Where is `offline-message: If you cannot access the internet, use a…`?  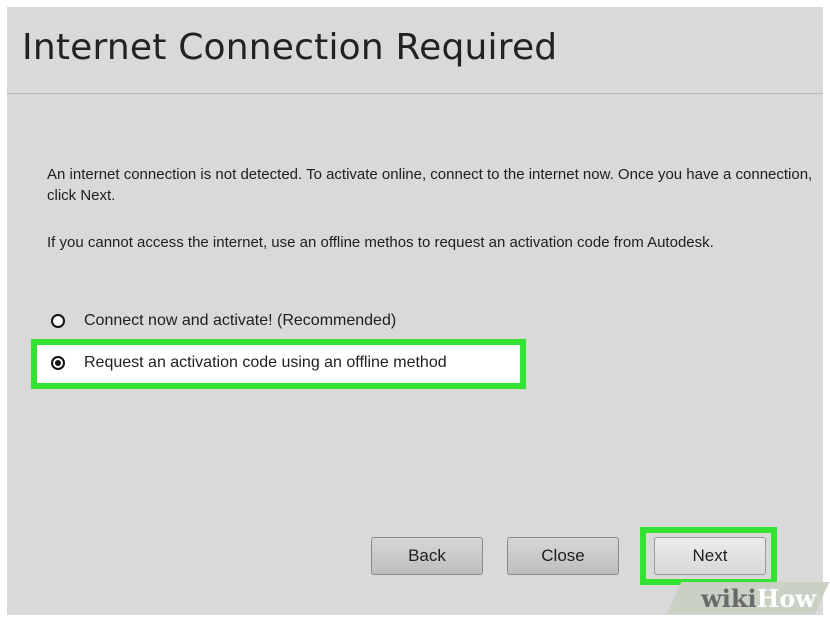
offline-message: If you cannot access the internet, use a… is located at coordinates (380, 242).